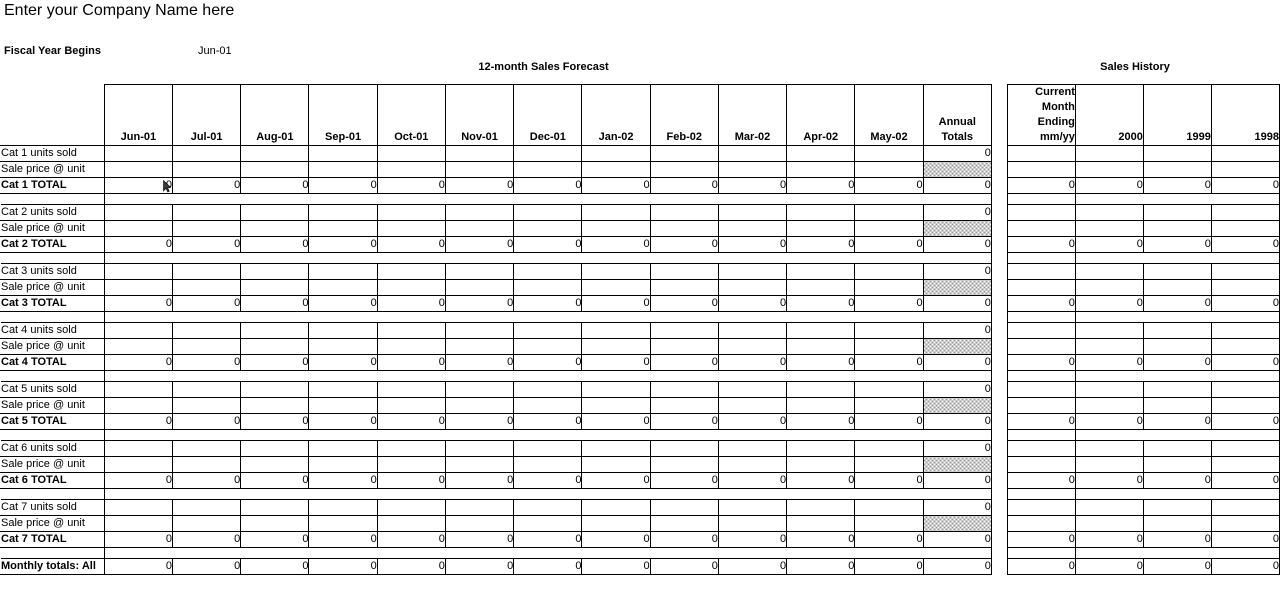 Image resolution: width=1280 pixels, height=592 pixels. Describe the element at coordinates (411, 421) in the screenshot. I see `cat-5-total-cell-oct-01: 0` at that location.